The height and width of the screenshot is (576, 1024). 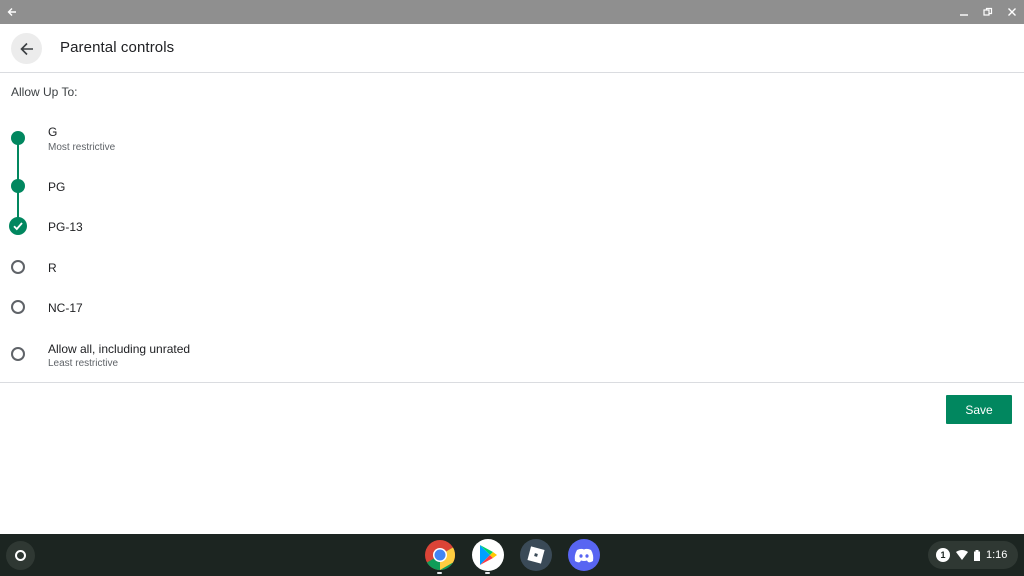 What do you see at coordinates (512, 382) in the screenshot?
I see `divider` at bounding box center [512, 382].